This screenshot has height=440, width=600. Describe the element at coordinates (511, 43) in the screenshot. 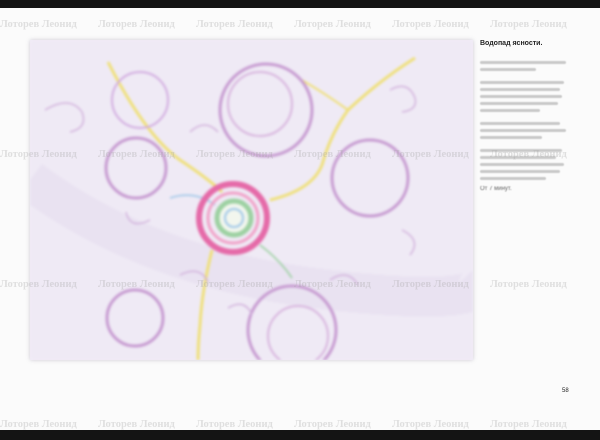

I see `exercise-title: Водопад ясности.` at that location.